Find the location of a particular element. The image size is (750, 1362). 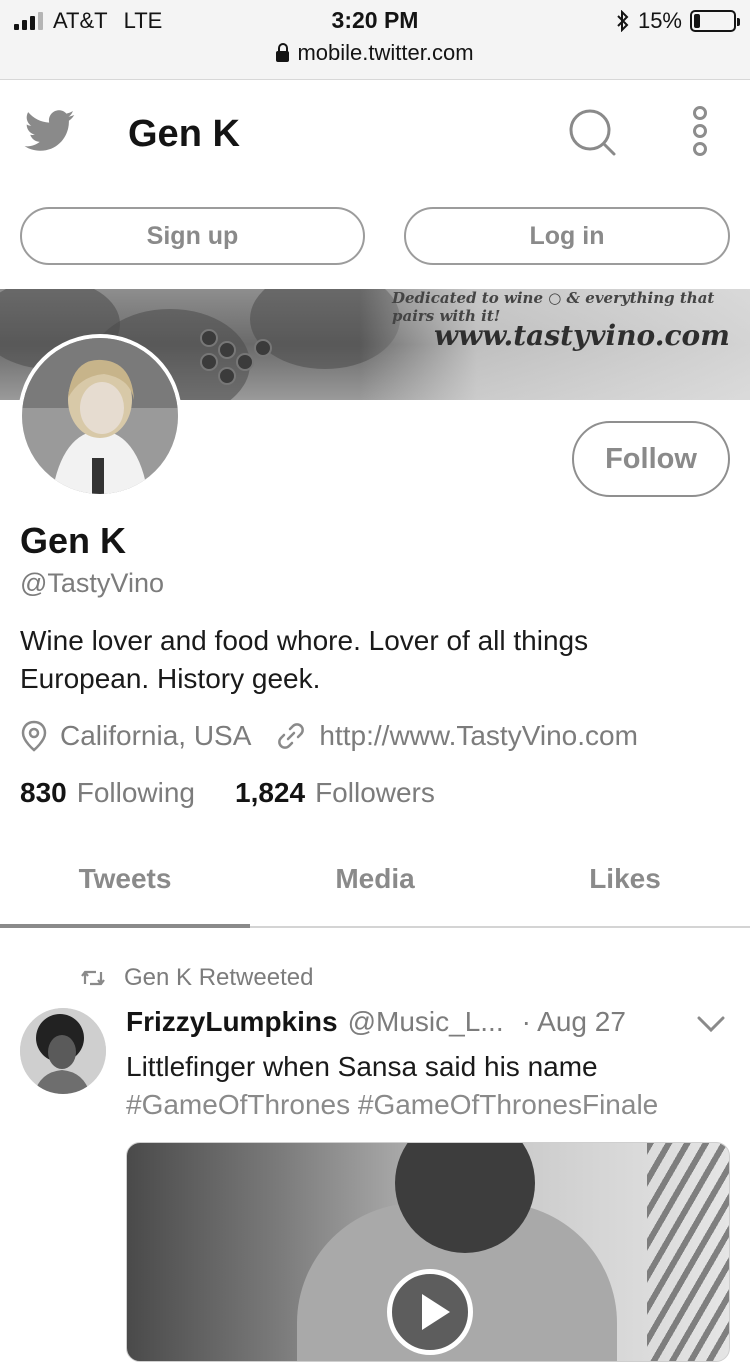

profile-handle: @TastyVino is located at coordinates (92, 583).